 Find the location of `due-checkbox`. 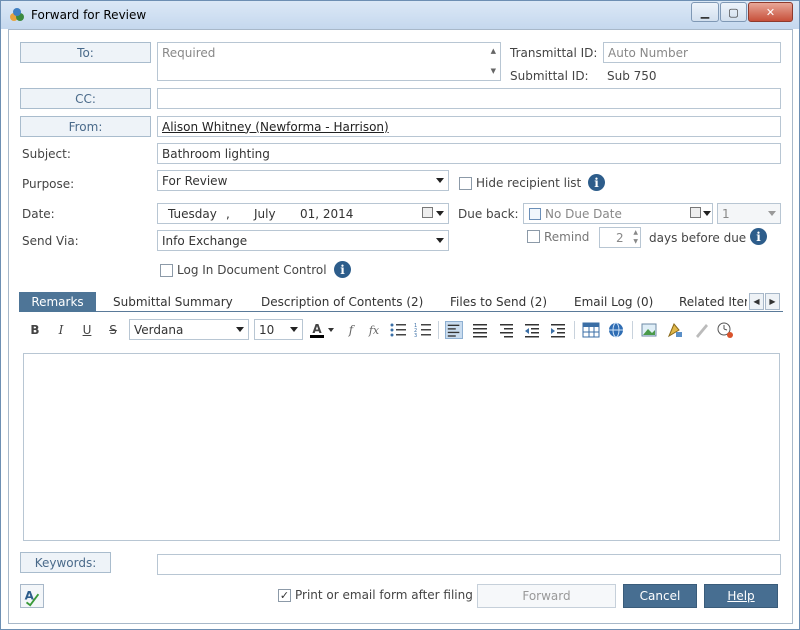

due-checkbox is located at coordinates (535, 214).